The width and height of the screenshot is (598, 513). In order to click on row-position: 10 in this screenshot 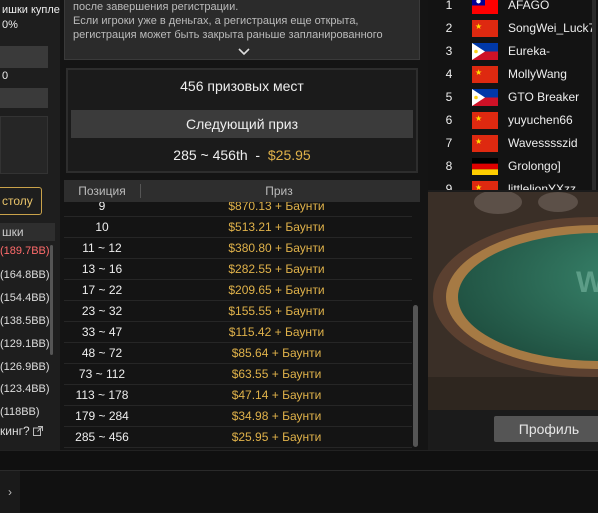, I will do `click(102, 227)`.